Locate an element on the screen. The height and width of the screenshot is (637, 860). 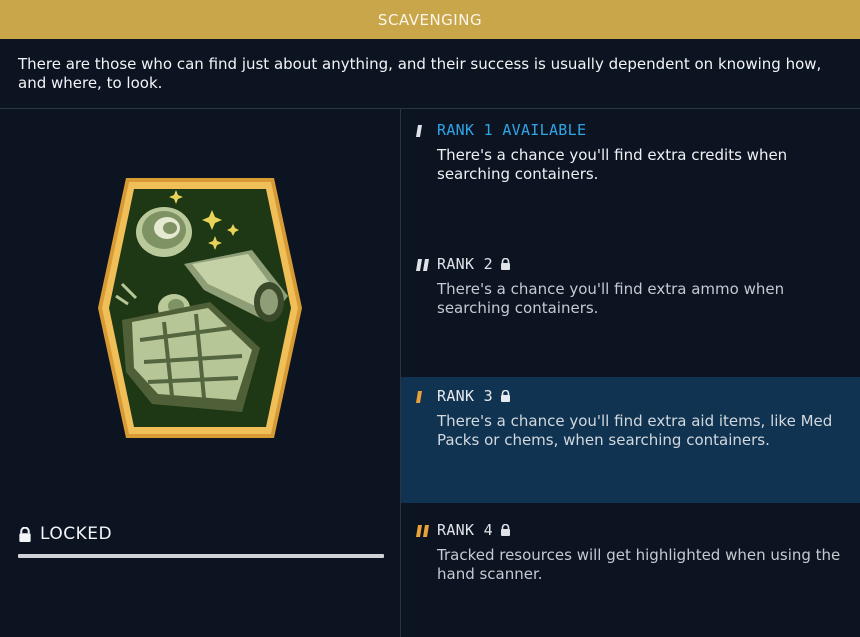
skill-title: SCAVENGING is located at coordinates (430, 19).